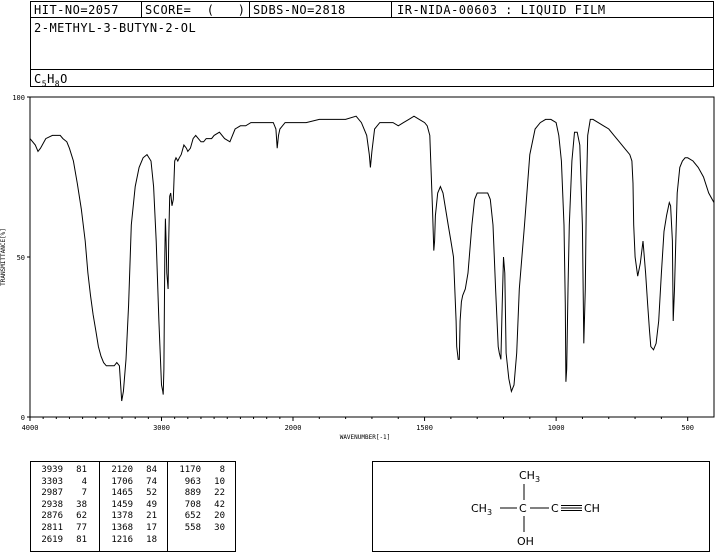  I want to click on y-tick-label: 0, so click(23, 418).